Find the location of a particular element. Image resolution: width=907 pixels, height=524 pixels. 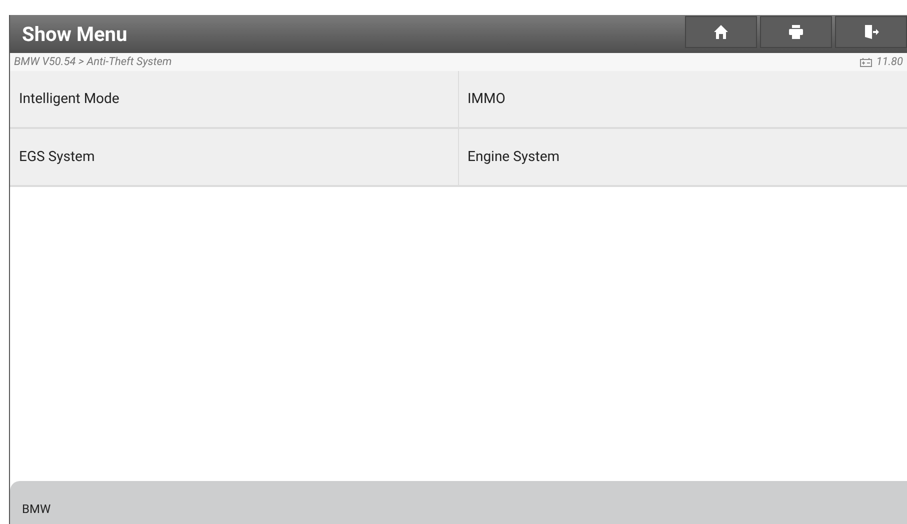

menu-item: EGS System is located at coordinates (234, 158).